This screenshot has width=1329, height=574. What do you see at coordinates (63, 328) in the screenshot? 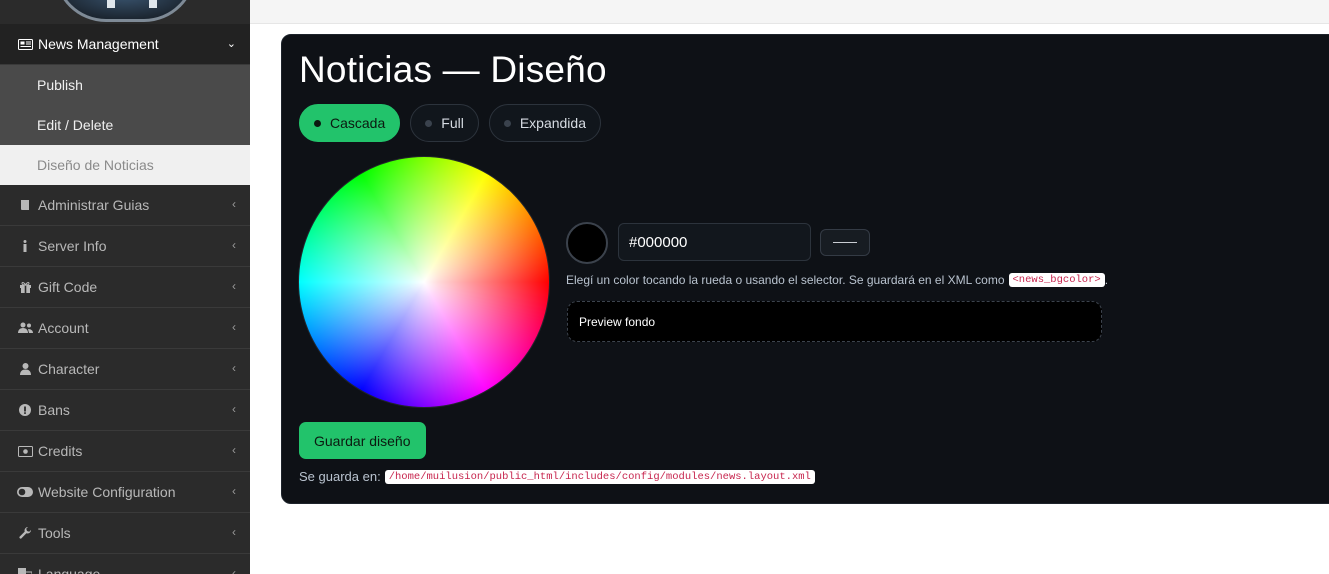
I see `sidebar-item-label: Account` at bounding box center [63, 328].